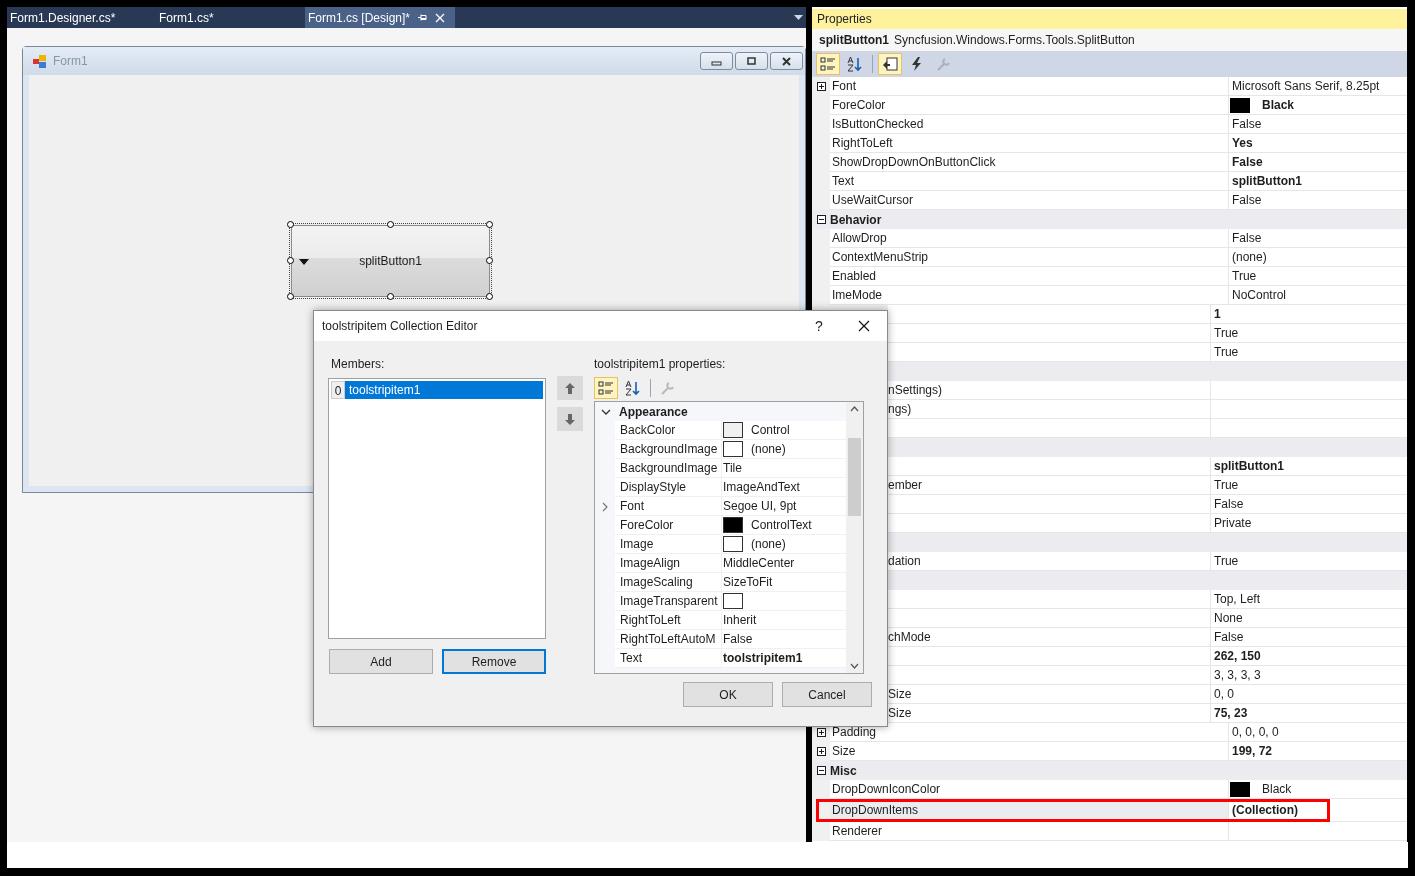 The height and width of the screenshot is (876, 1415). What do you see at coordinates (720, 468) in the screenshot?
I see `property-row: BackgroundImage Tile` at bounding box center [720, 468].